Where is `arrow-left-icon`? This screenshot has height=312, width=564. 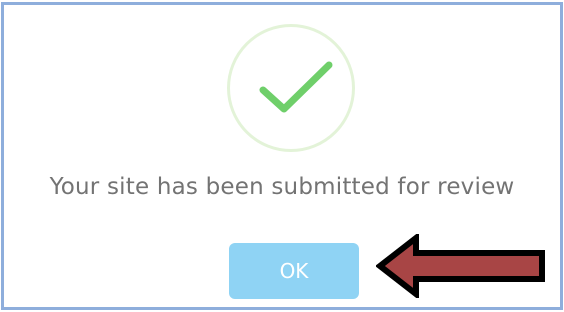
arrow-left-icon is located at coordinates (460, 266).